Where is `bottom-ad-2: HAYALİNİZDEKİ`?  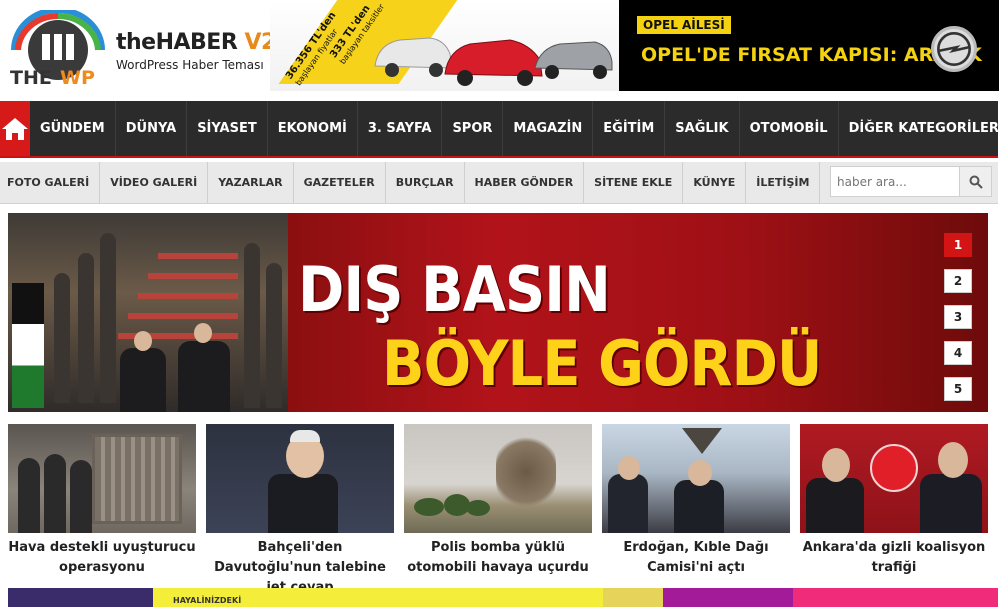 bottom-ad-2: HAYALİNİZDEKİ is located at coordinates (378, 597).